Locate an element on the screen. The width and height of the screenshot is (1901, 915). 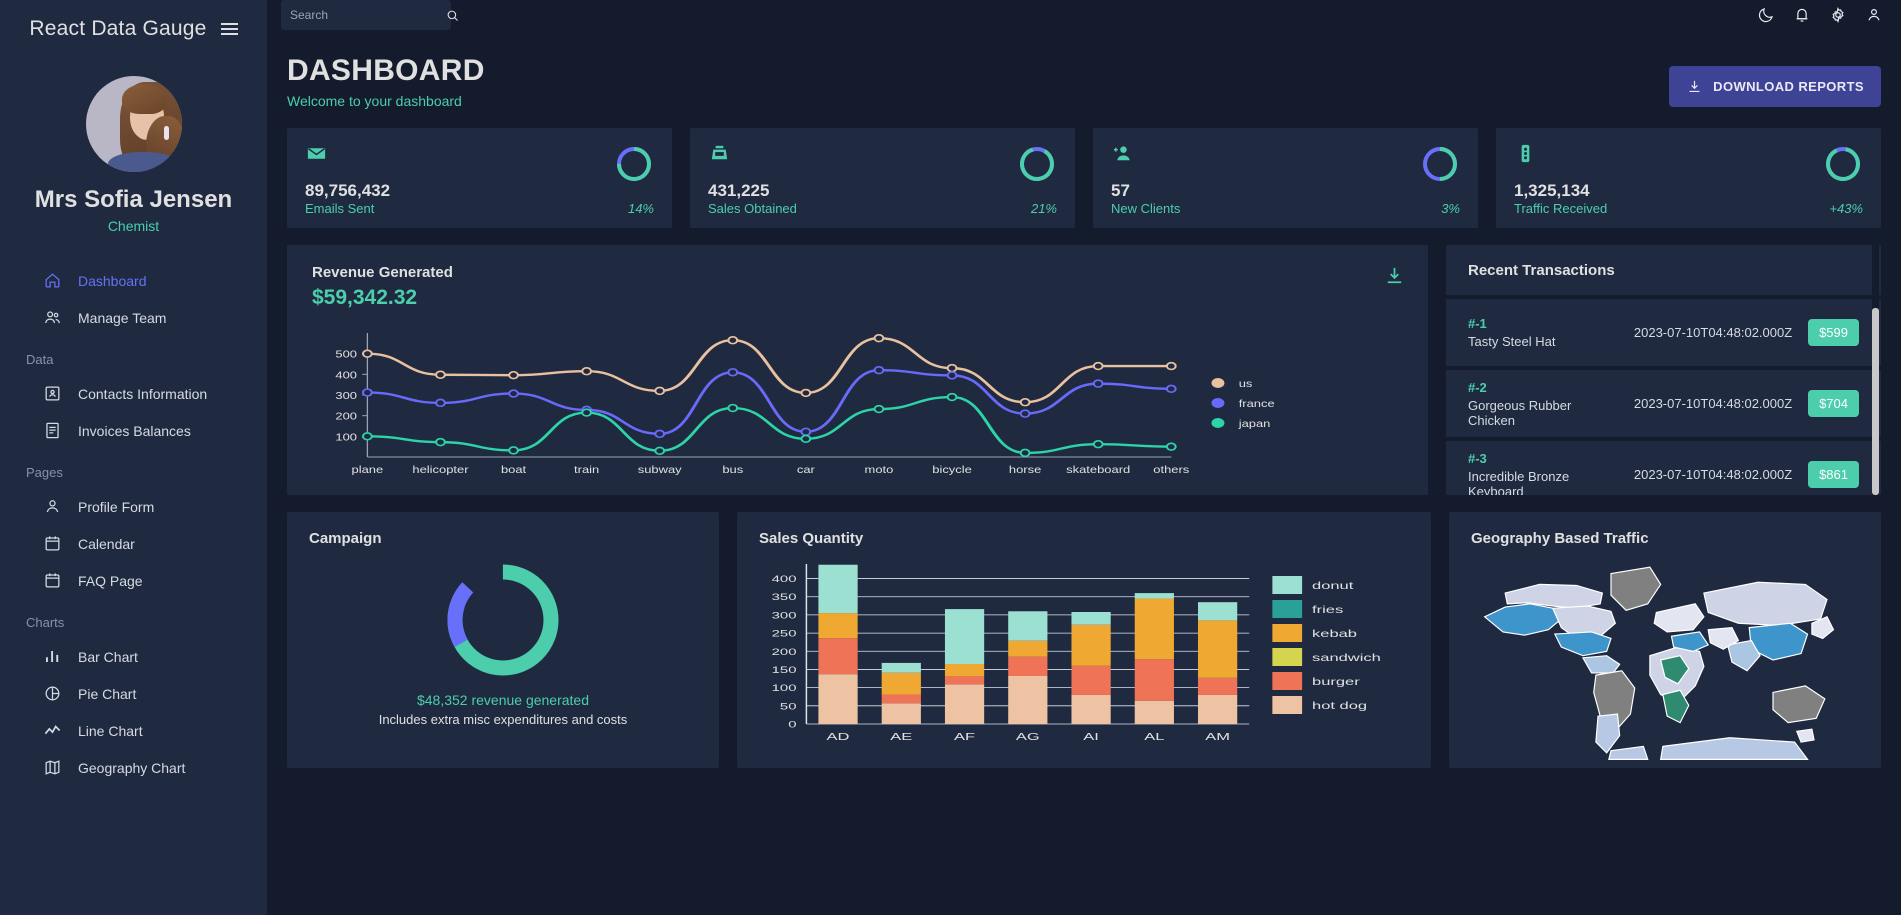
transactions-title: Recent Transactions is located at coordinates (1541, 270).